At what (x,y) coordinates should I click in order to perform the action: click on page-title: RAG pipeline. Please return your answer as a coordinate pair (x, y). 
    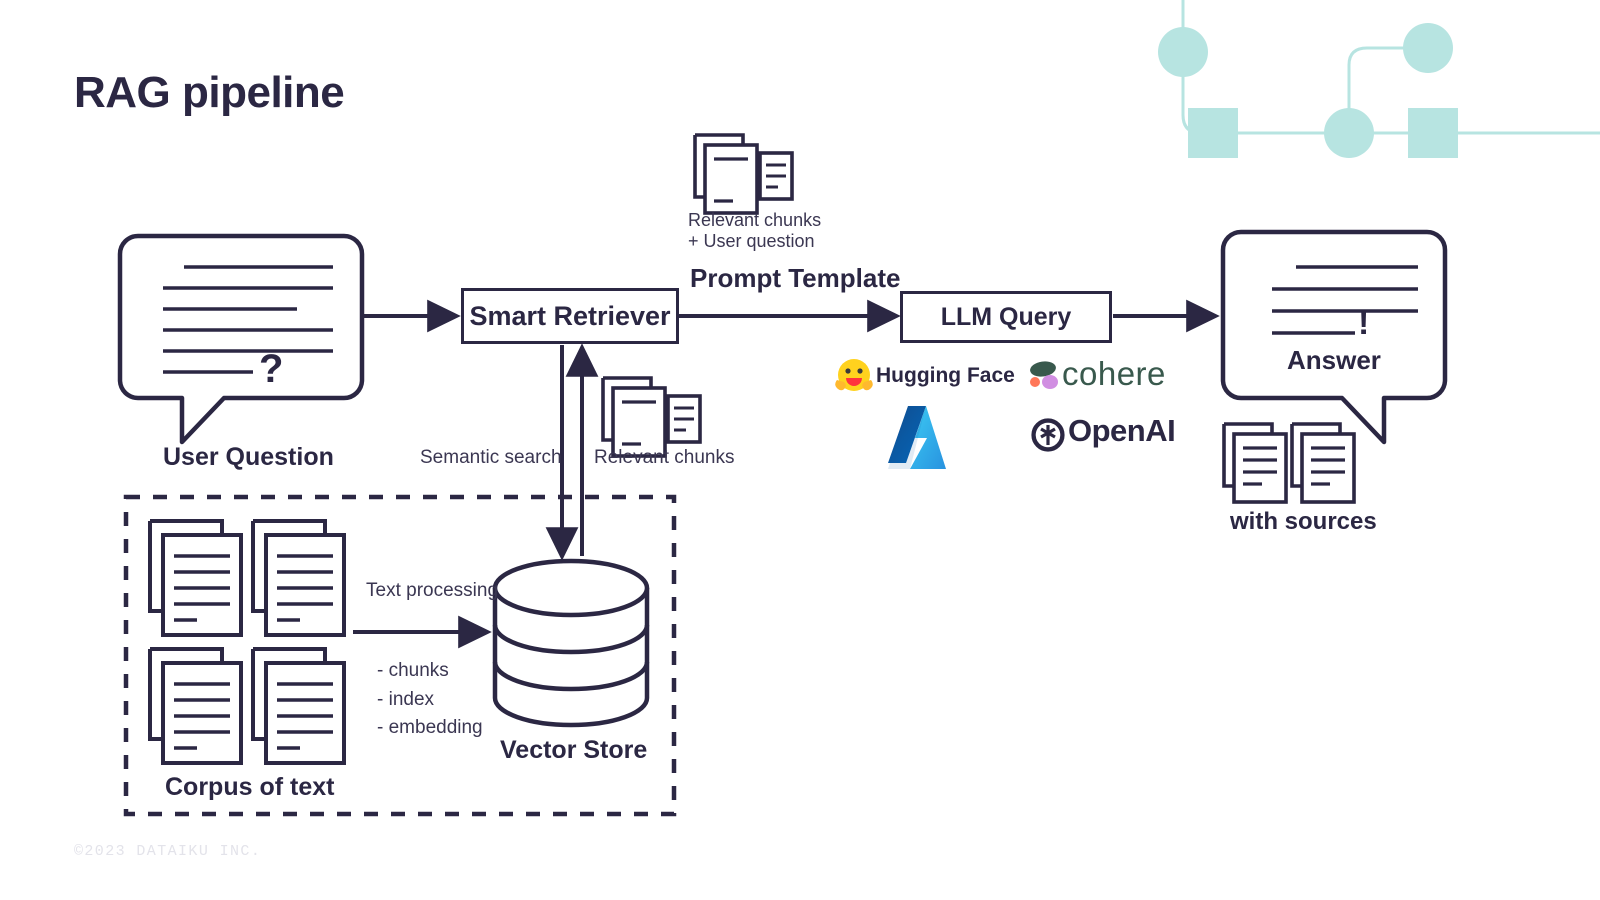
    Looking at the image, I should click on (209, 92).